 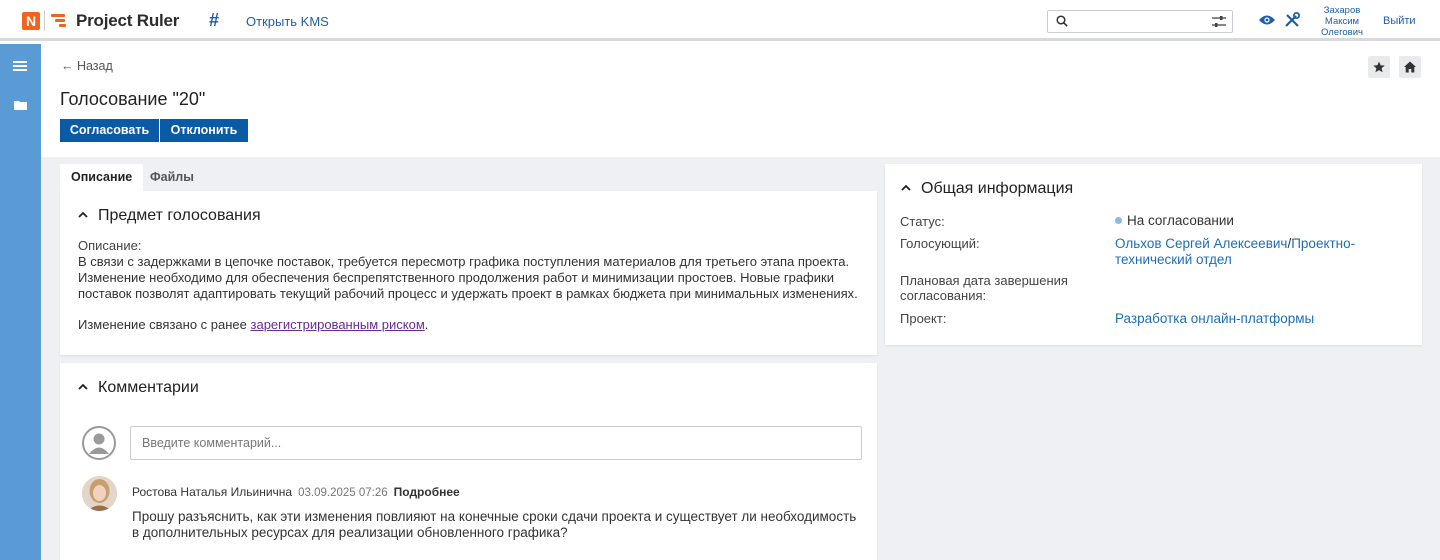 I want to click on general-info-header: Общая информация, so click(x=987, y=189).